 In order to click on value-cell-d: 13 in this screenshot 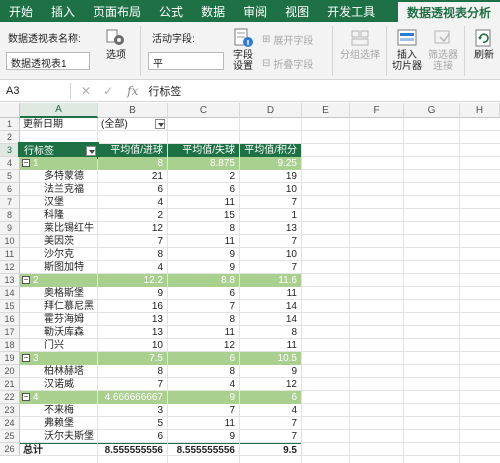, I will do `click(270, 228)`.